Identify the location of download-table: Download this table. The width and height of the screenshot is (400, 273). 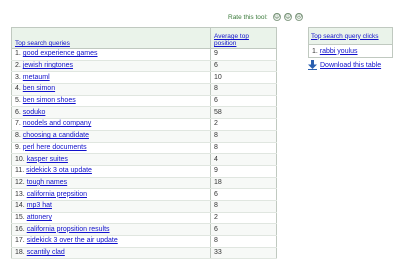
(344, 65).